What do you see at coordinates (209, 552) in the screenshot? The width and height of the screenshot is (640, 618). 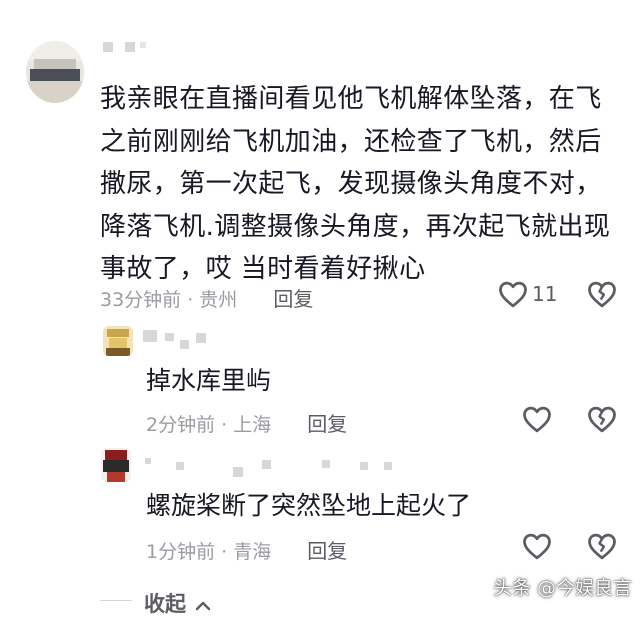 I see `comment-time-location: 1分钟前 · 青海` at bounding box center [209, 552].